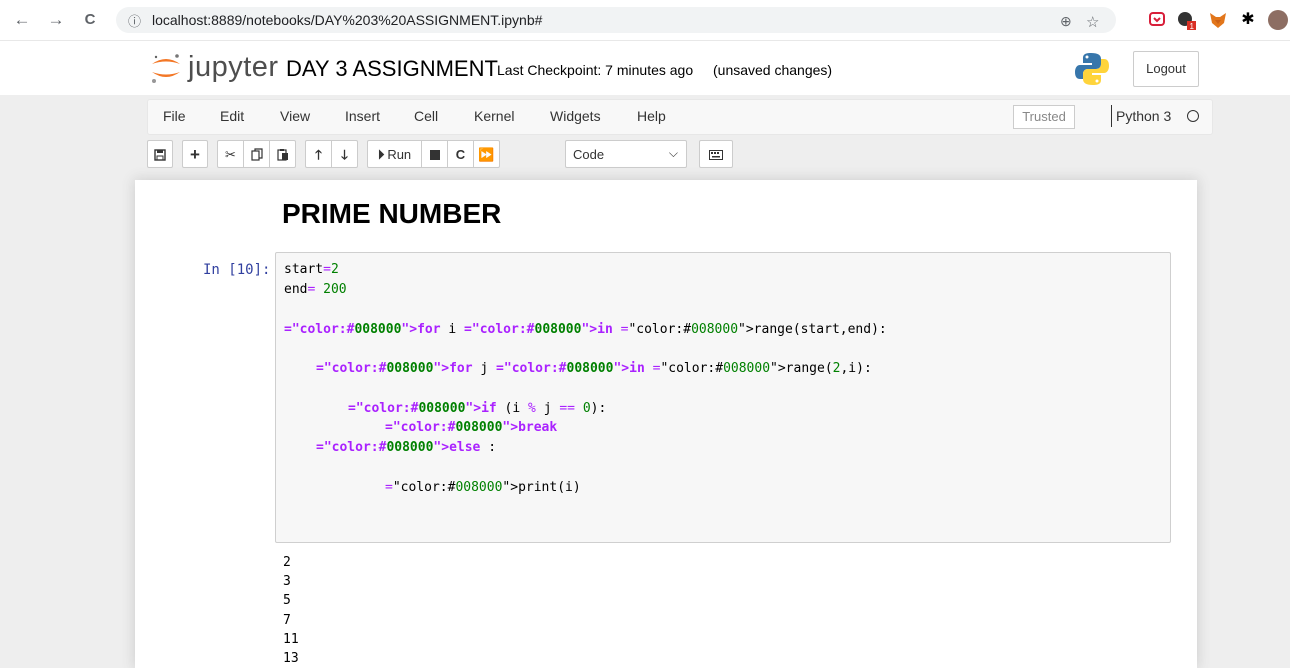 The width and height of the screenshot is (1290, 668). I want to click on menu-cell: Cell, so click(426, 116).